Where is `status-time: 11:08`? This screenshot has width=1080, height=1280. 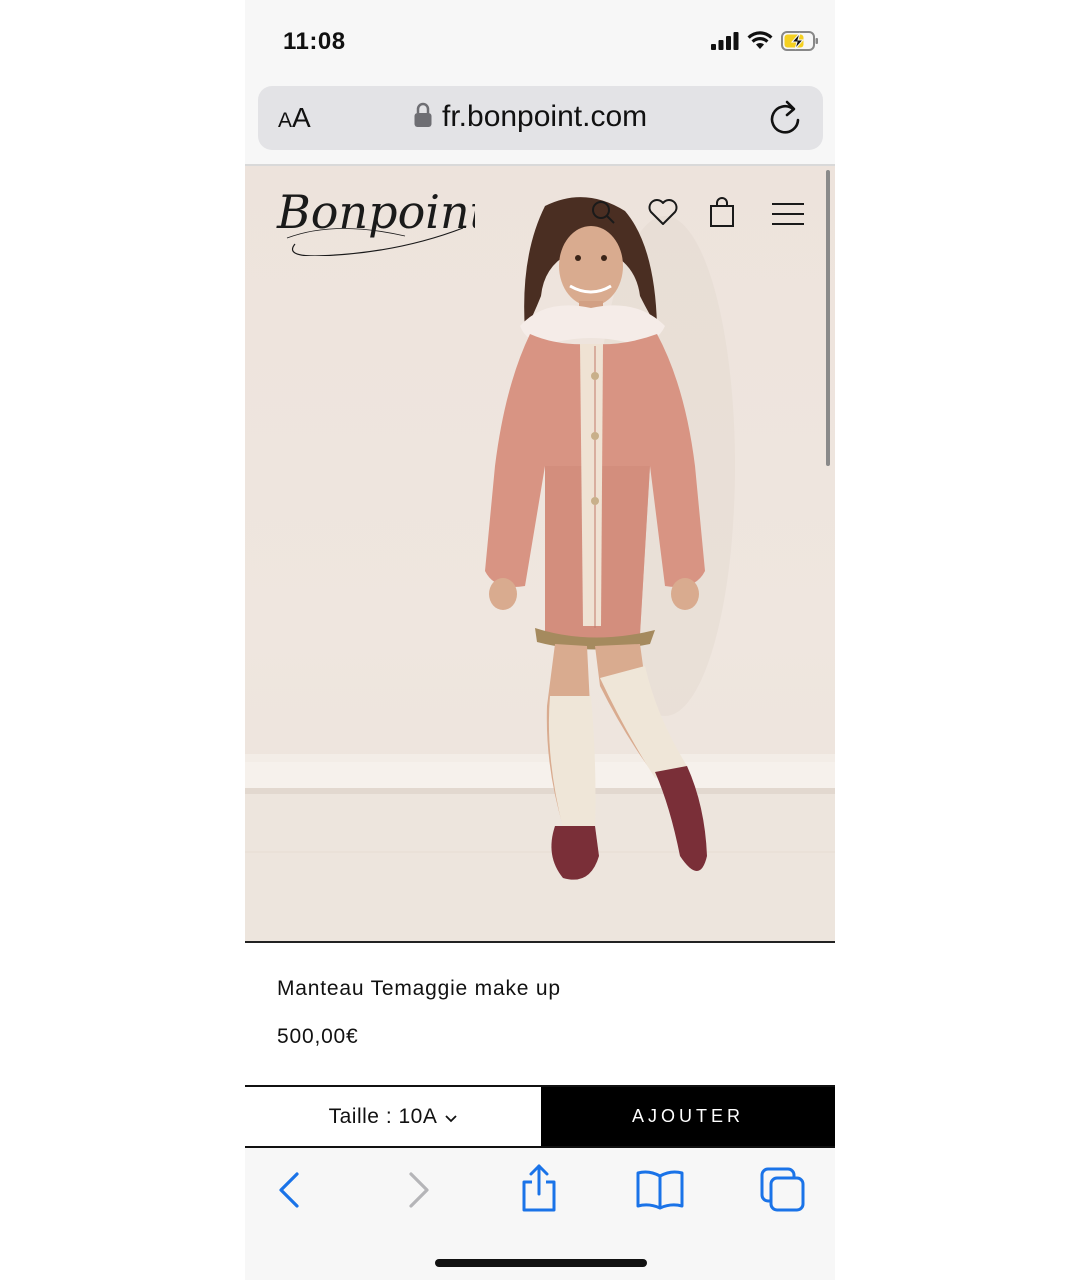
status-time: 11:08 is located at coordinates (314, 41).